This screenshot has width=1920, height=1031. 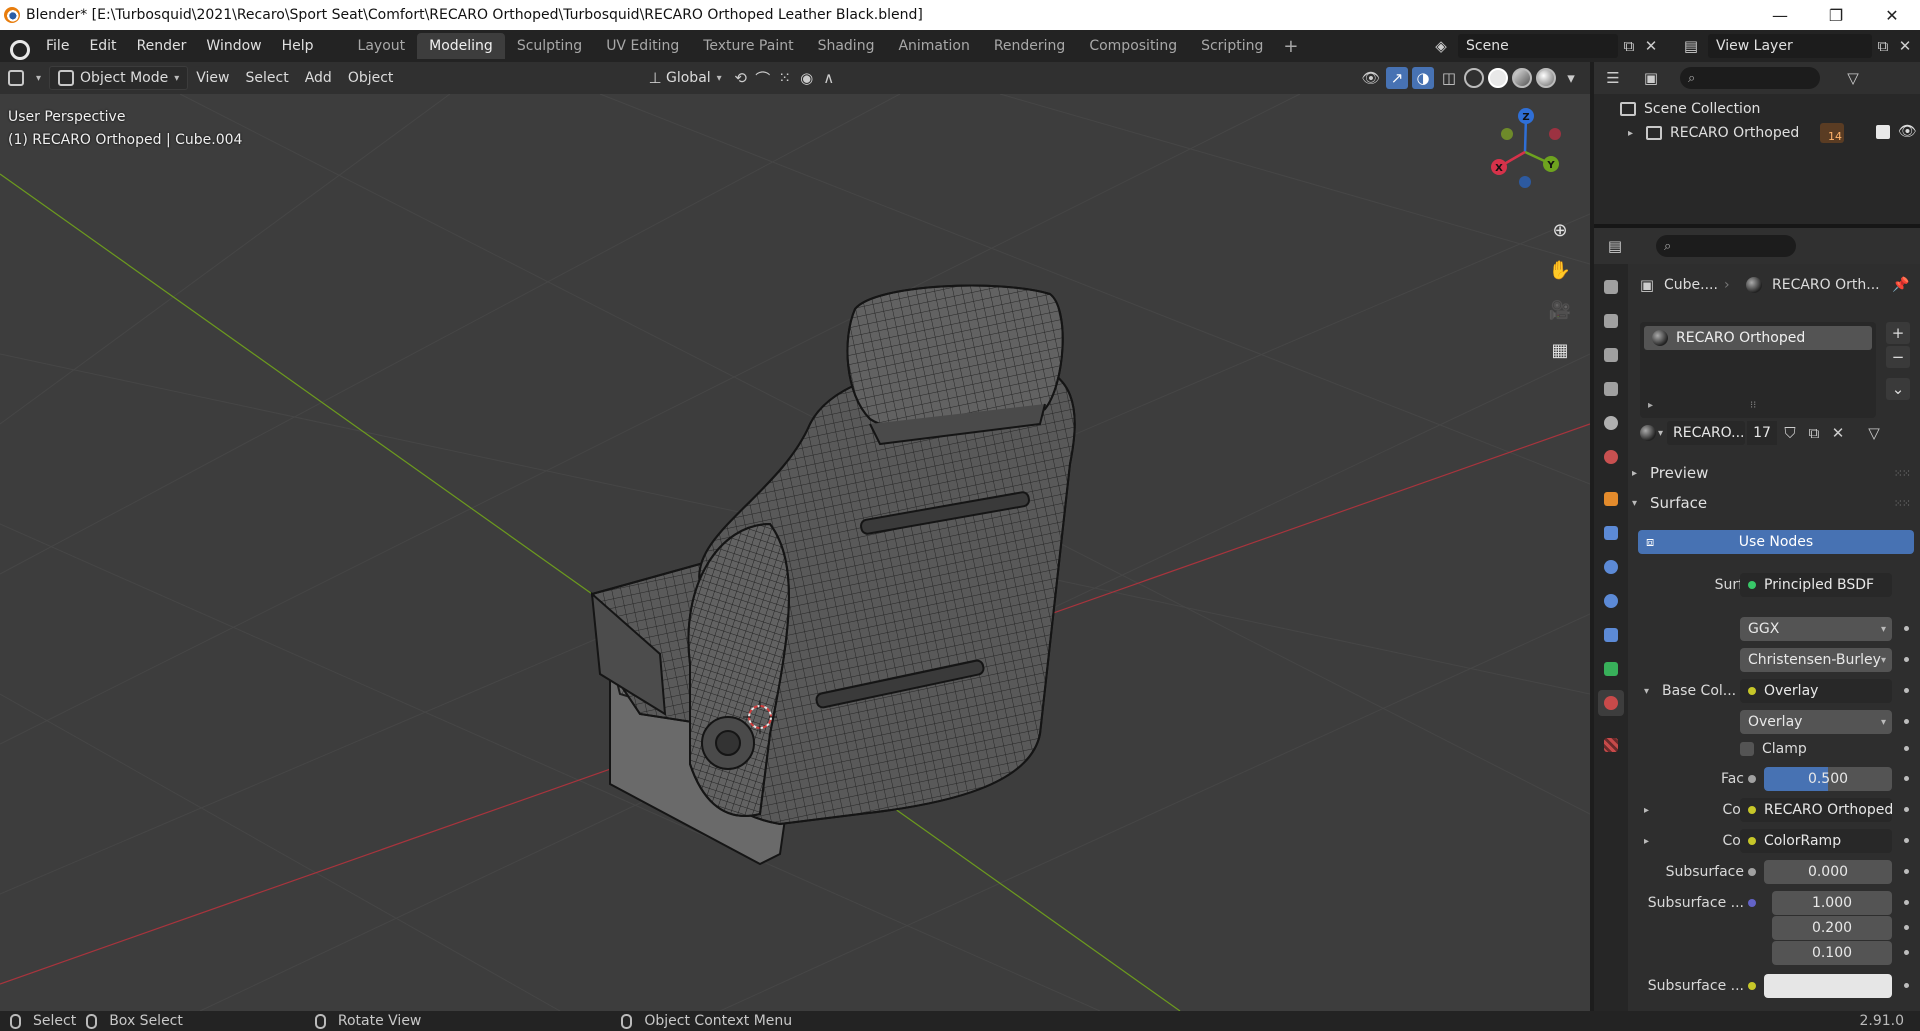 What do you see at coordinates (1611, 499) in the screenshot?
I see `object-tab-icon` at bounding box center [1611, 499].